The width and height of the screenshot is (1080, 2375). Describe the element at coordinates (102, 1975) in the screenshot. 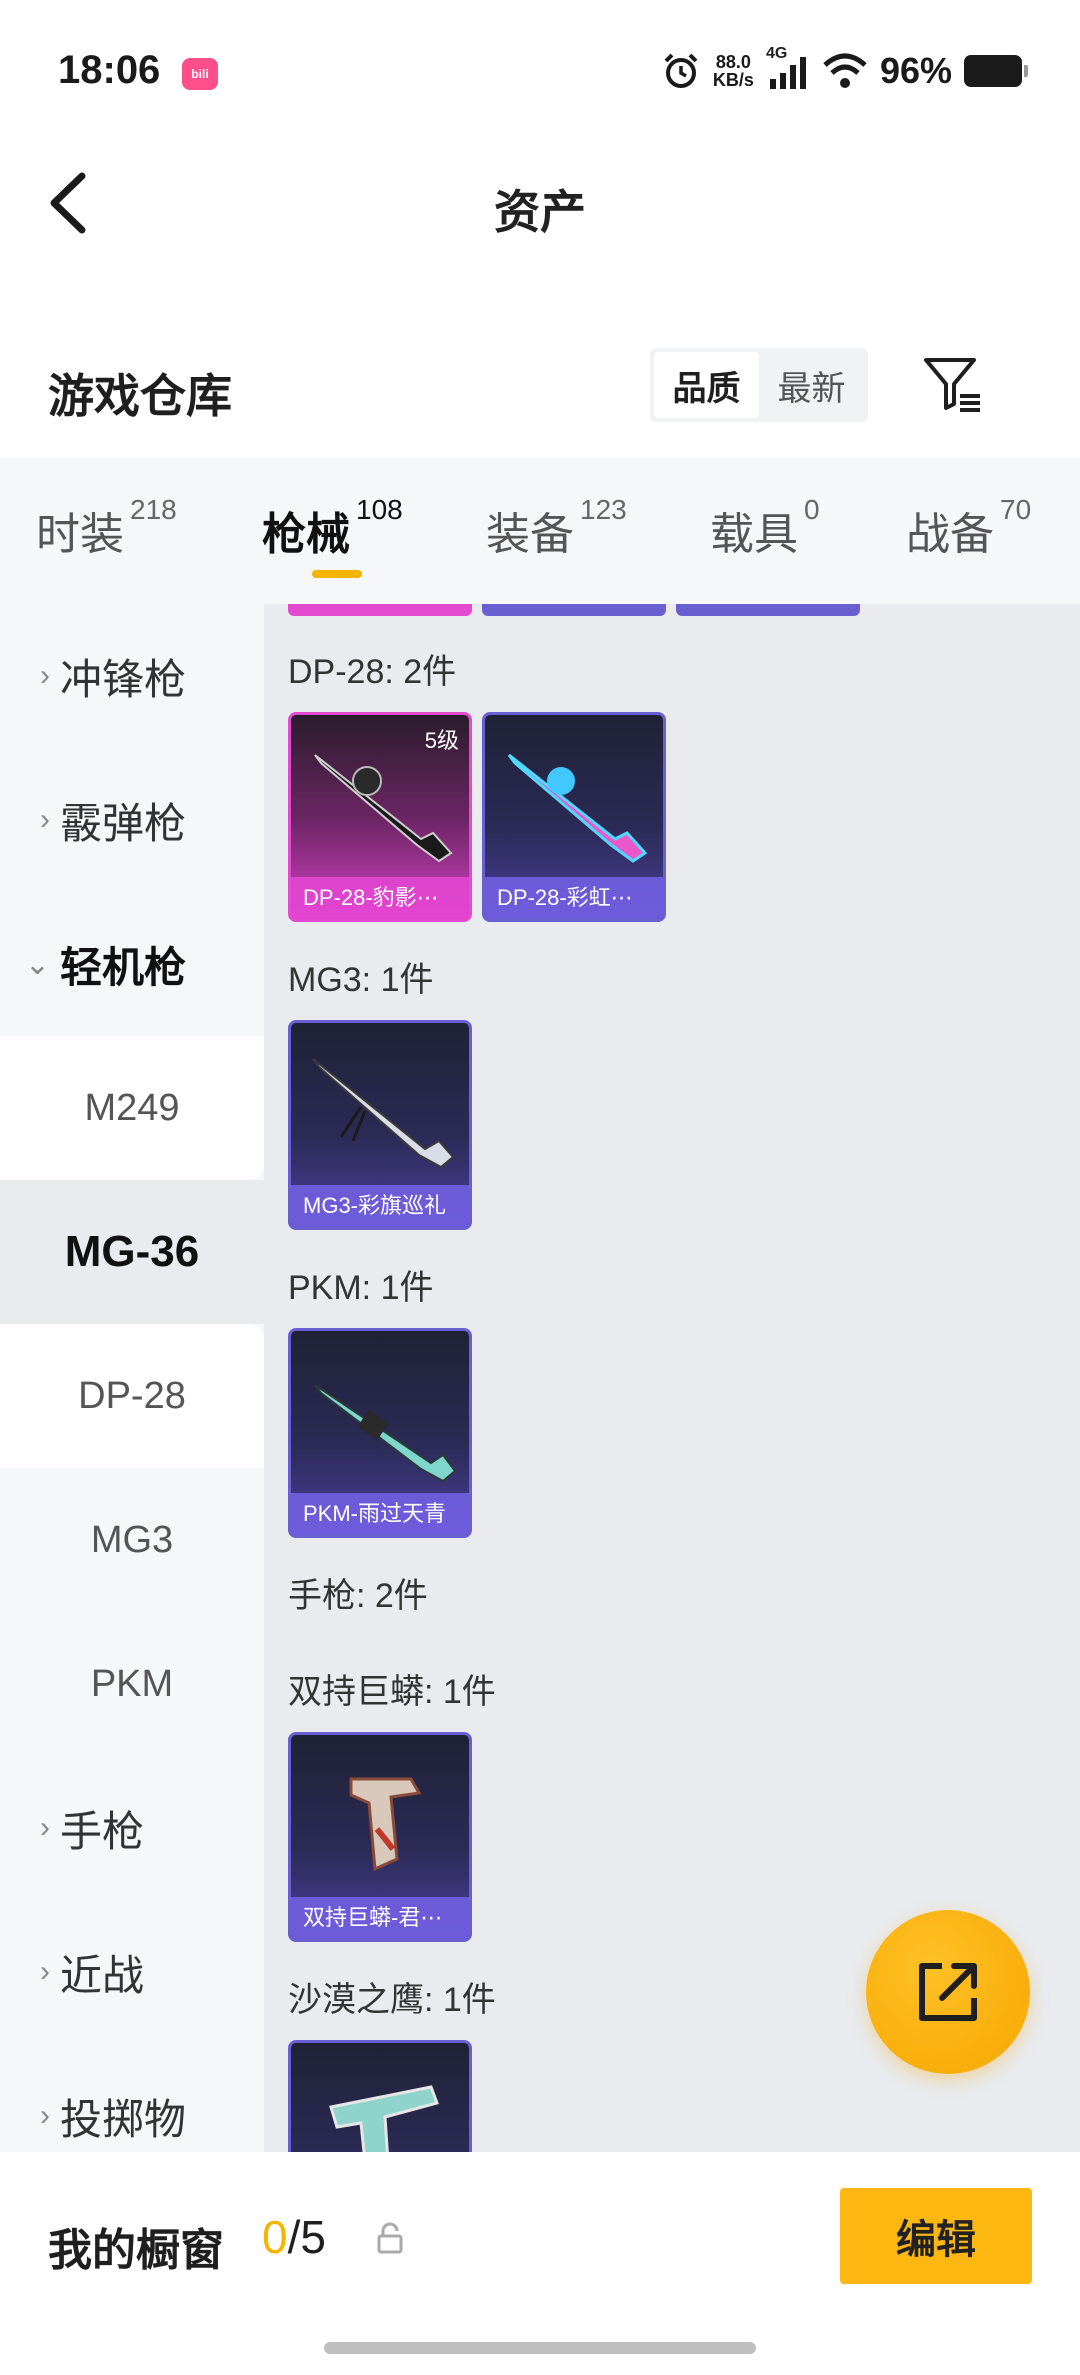

I see `sidebar-item-label: 近战` at that location.